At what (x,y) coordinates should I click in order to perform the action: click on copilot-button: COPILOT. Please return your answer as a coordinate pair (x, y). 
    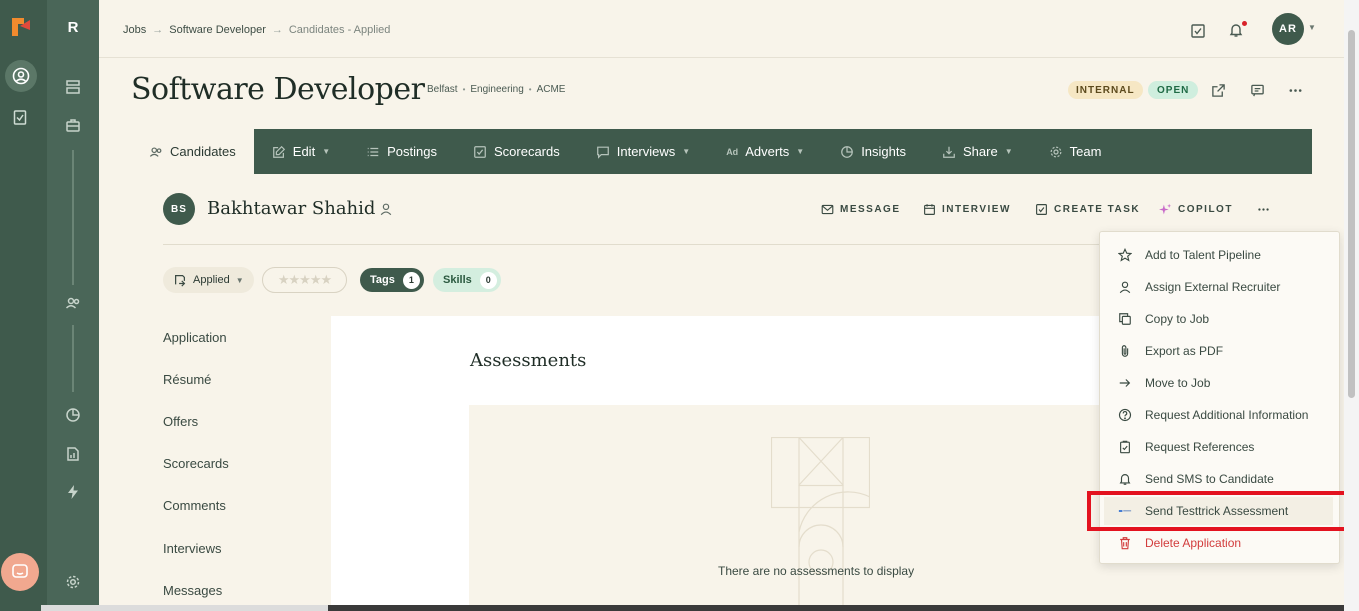
    Looking at the image, I should click on (1196, 209).